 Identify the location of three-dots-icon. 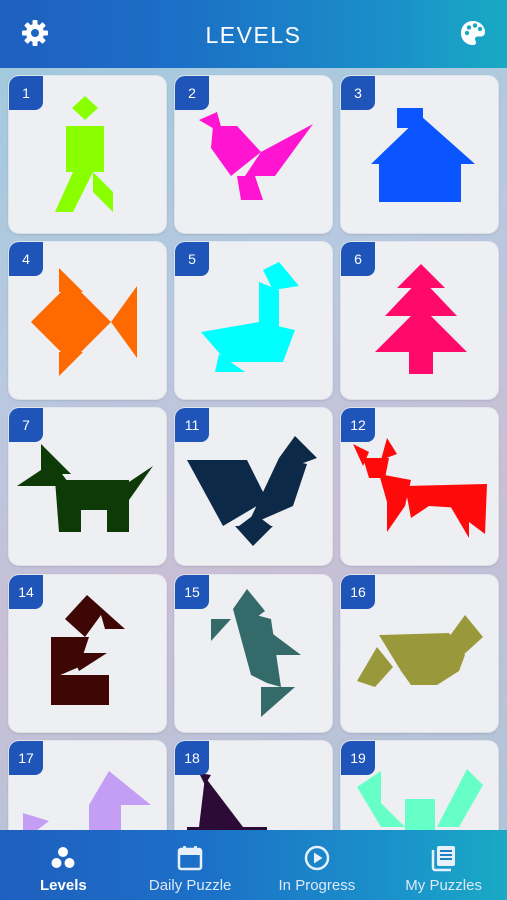
(63, 857).